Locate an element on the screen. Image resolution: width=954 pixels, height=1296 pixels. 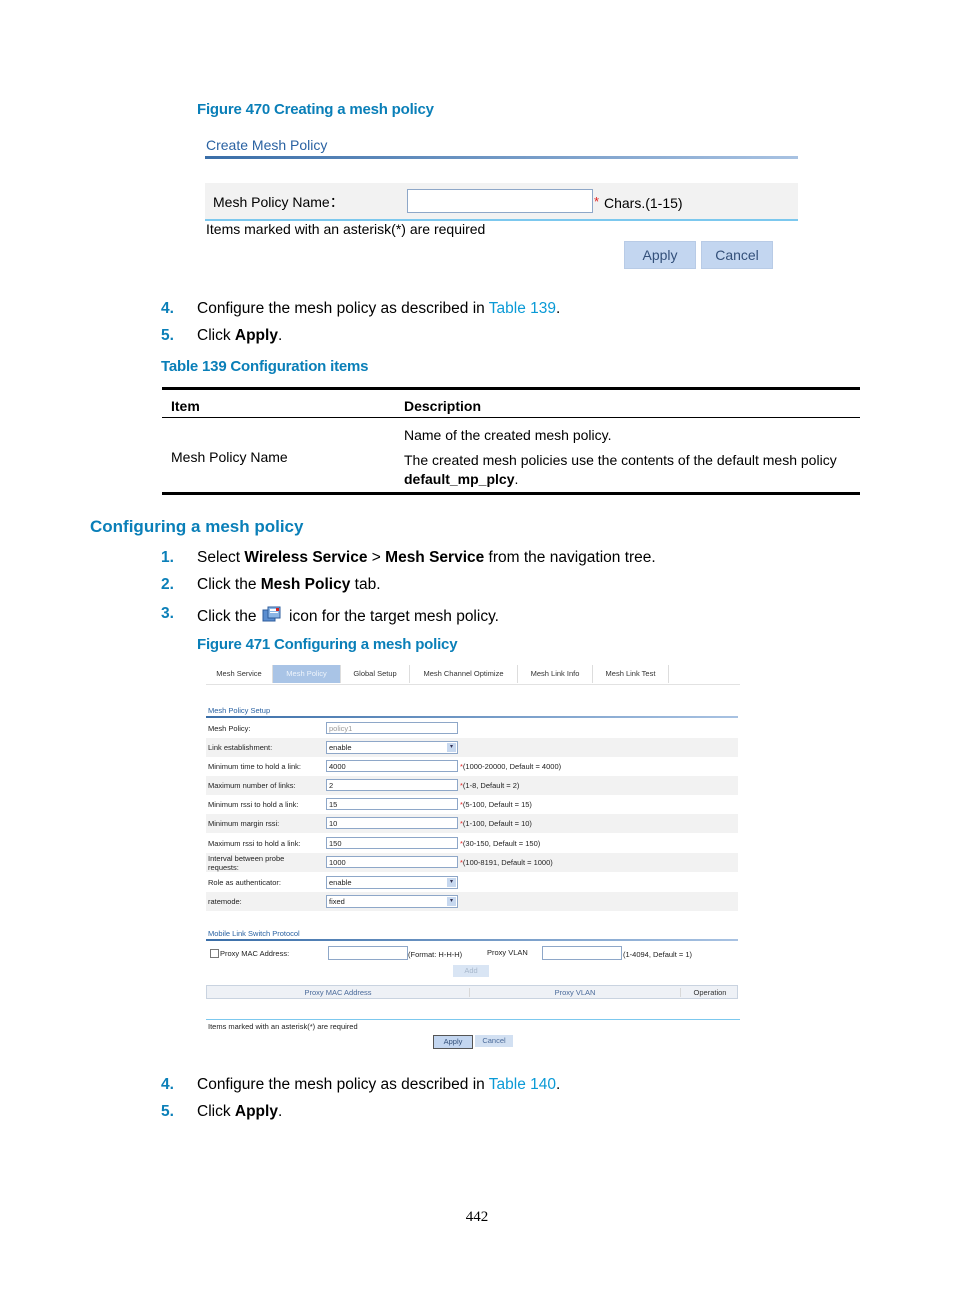
proxy-mac-label: Proxy MAC Address: is located at coordinates (255, 953).